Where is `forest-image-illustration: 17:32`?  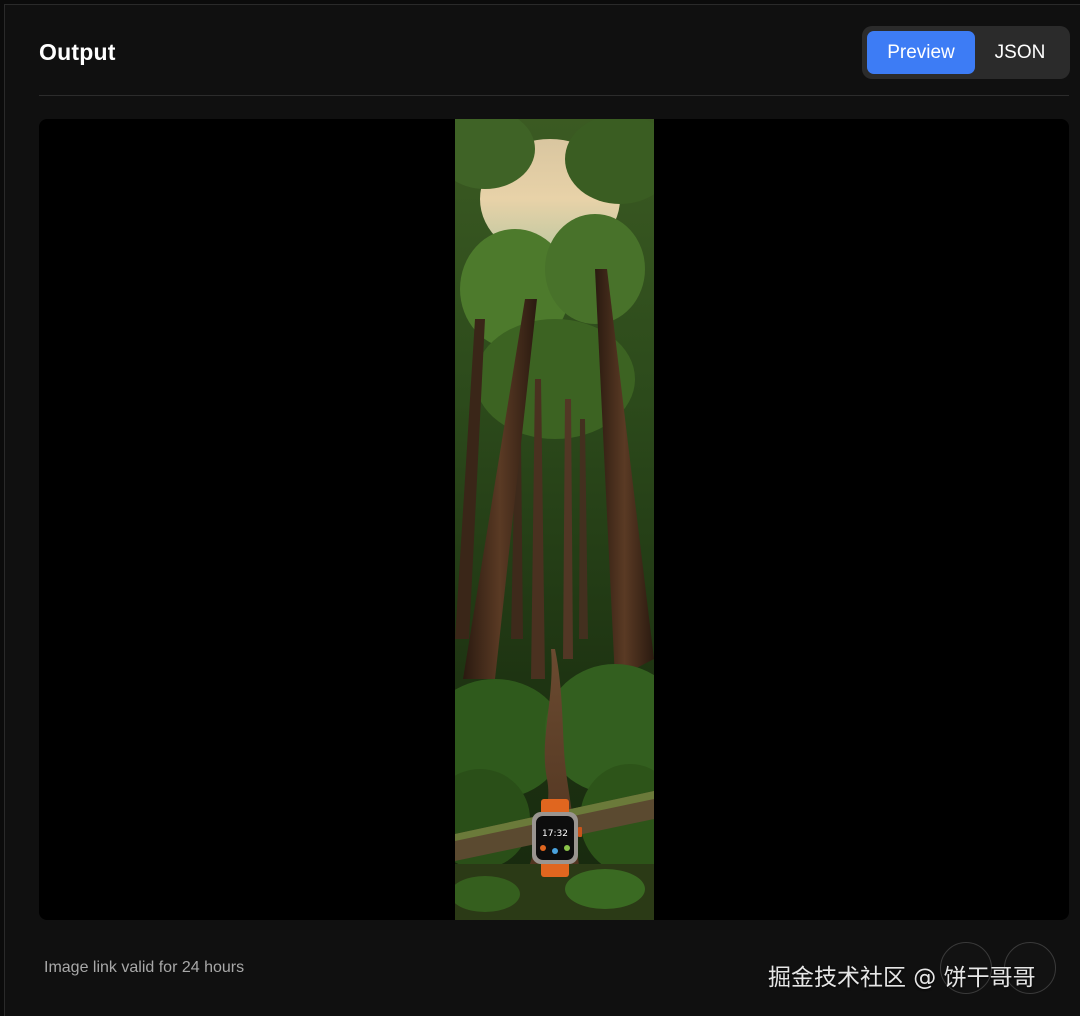
forest-image-illustration: 17:32 is located at coordinates (554, 519).